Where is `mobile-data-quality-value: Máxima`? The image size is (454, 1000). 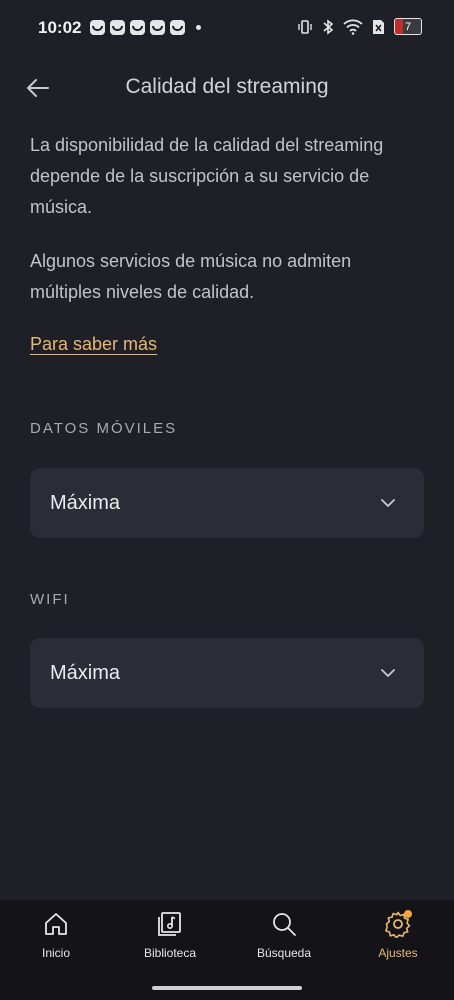
mobile-data-quality-value: Máxima is located at coordinates (85, 503).